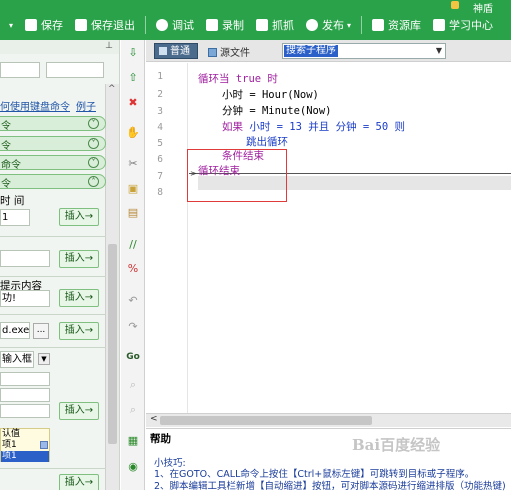  Describe the element at coordinates (35, 105) in the screenshot. I see `keyboard-help-link: 何使用键盘命令` at that location.